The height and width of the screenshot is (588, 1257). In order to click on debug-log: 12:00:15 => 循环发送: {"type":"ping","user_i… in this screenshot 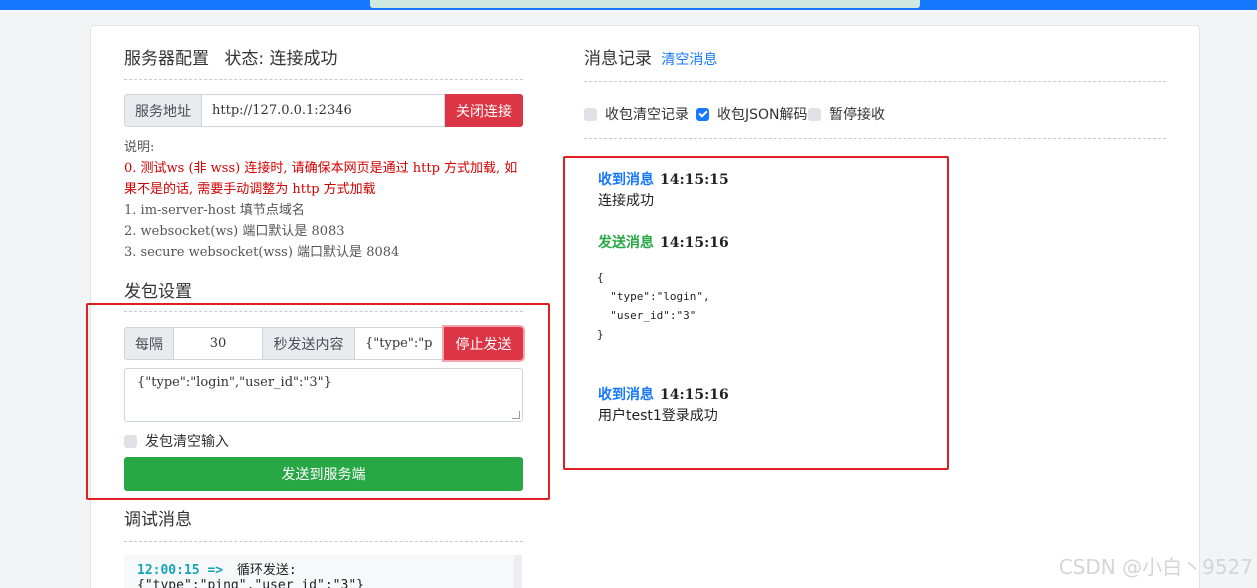, I will do `click(323, 571)`.